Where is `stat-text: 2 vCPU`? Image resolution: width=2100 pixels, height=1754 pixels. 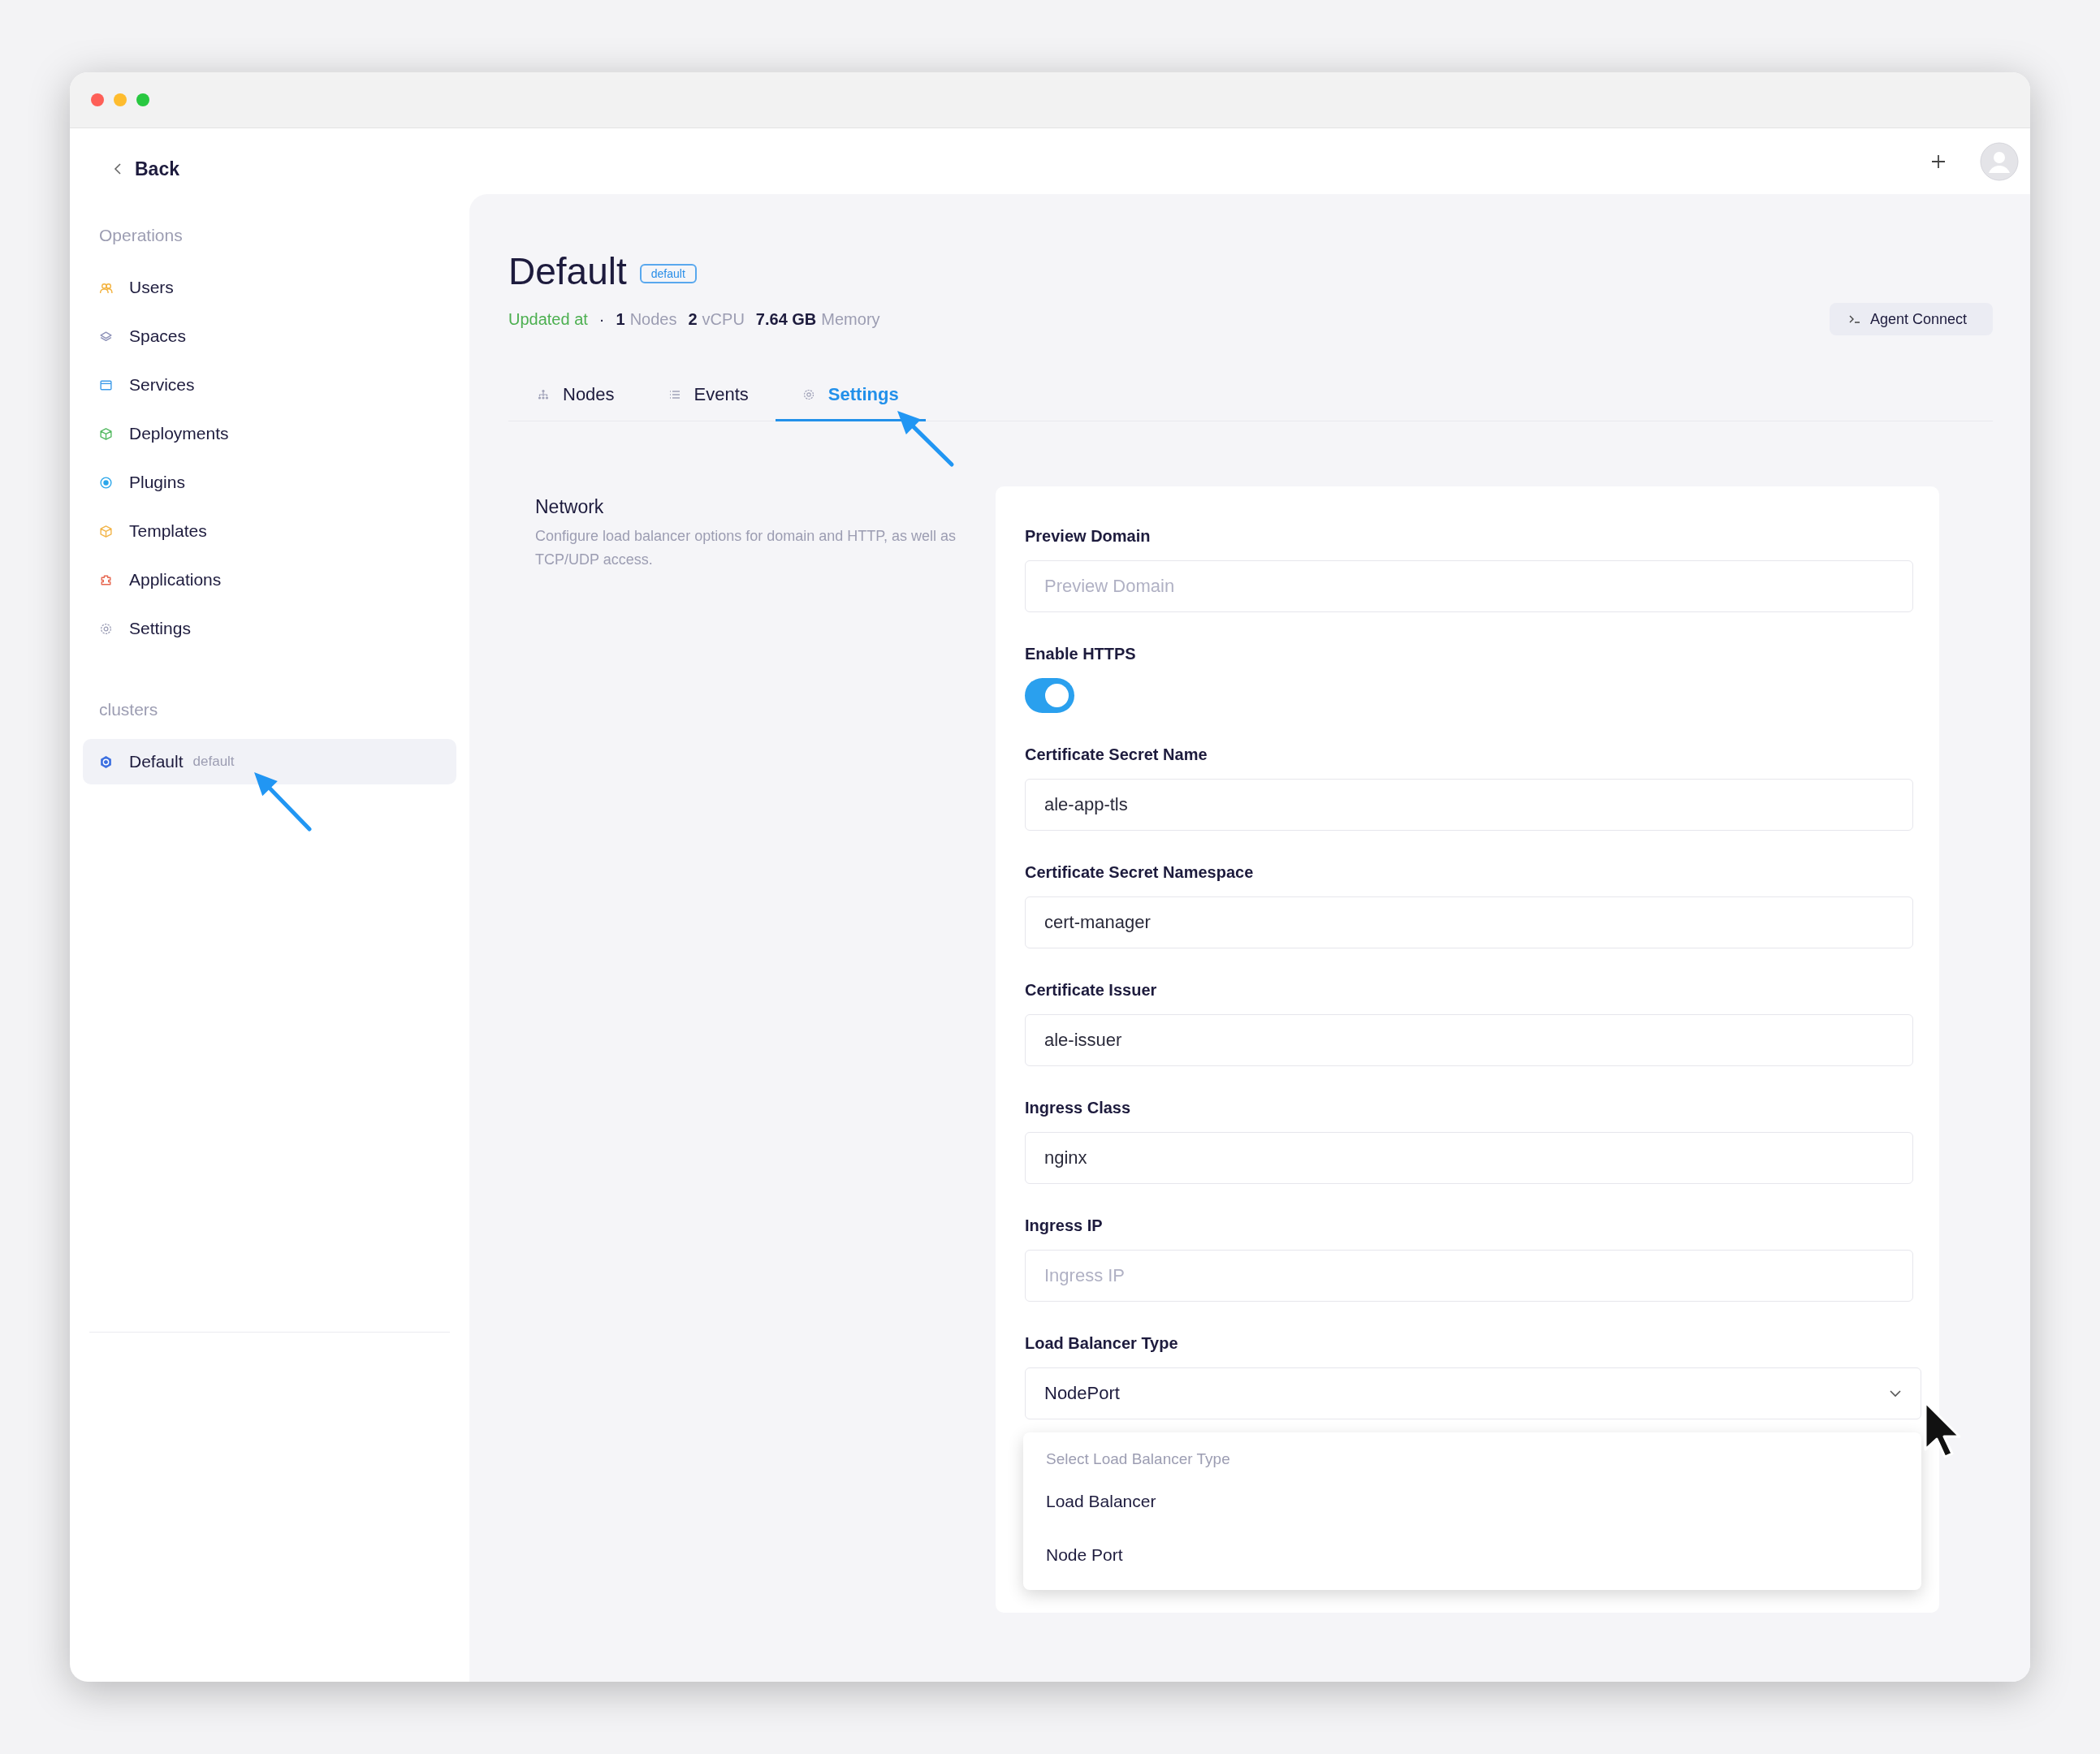
stat-text: 2 vCPU is located at coordinates (717, 319).